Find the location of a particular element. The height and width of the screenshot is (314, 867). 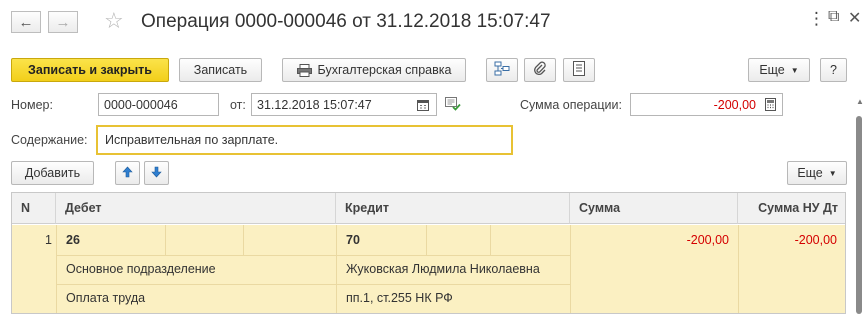

attach-file-button is located at coordinates (540, 70).